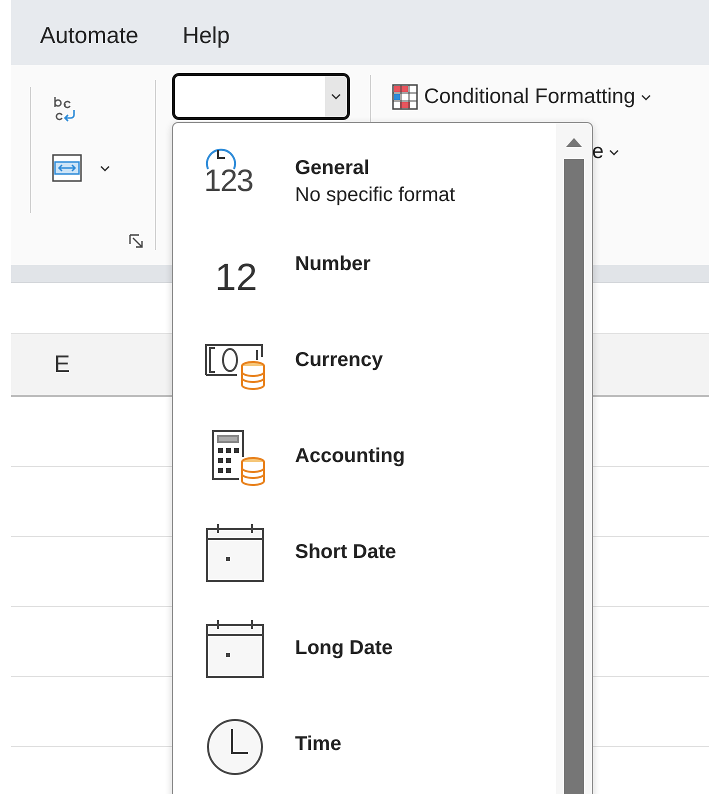 This screenshot has height=794, width=709. What do you see at coordinates (89, 32) in the screenshot?
I see `ribbon-tab: Automate` at bounding box center [89, 32].